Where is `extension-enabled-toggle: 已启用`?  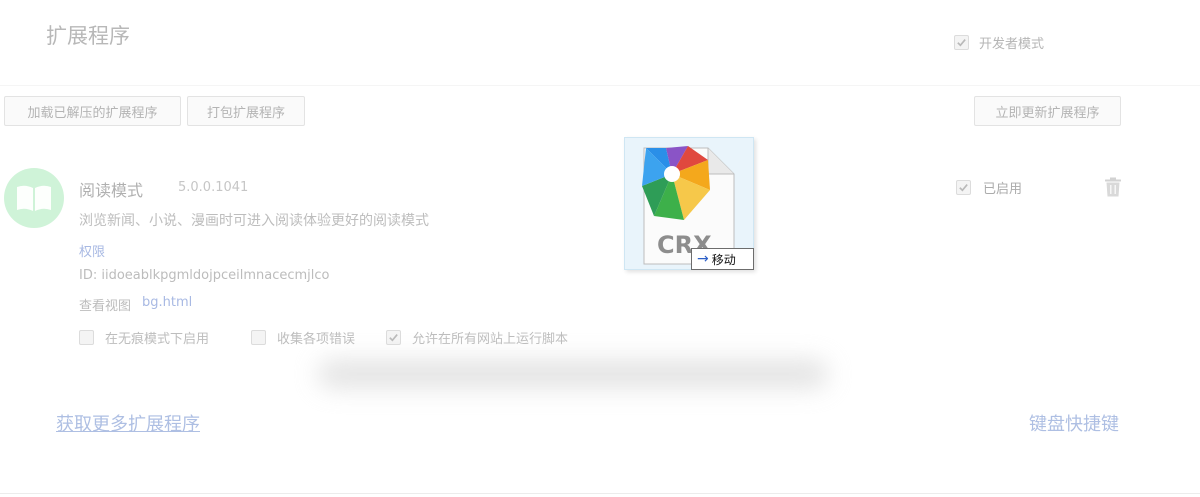 extension-enabled-toggle: 已启用 is located at coordinates (989, 187).